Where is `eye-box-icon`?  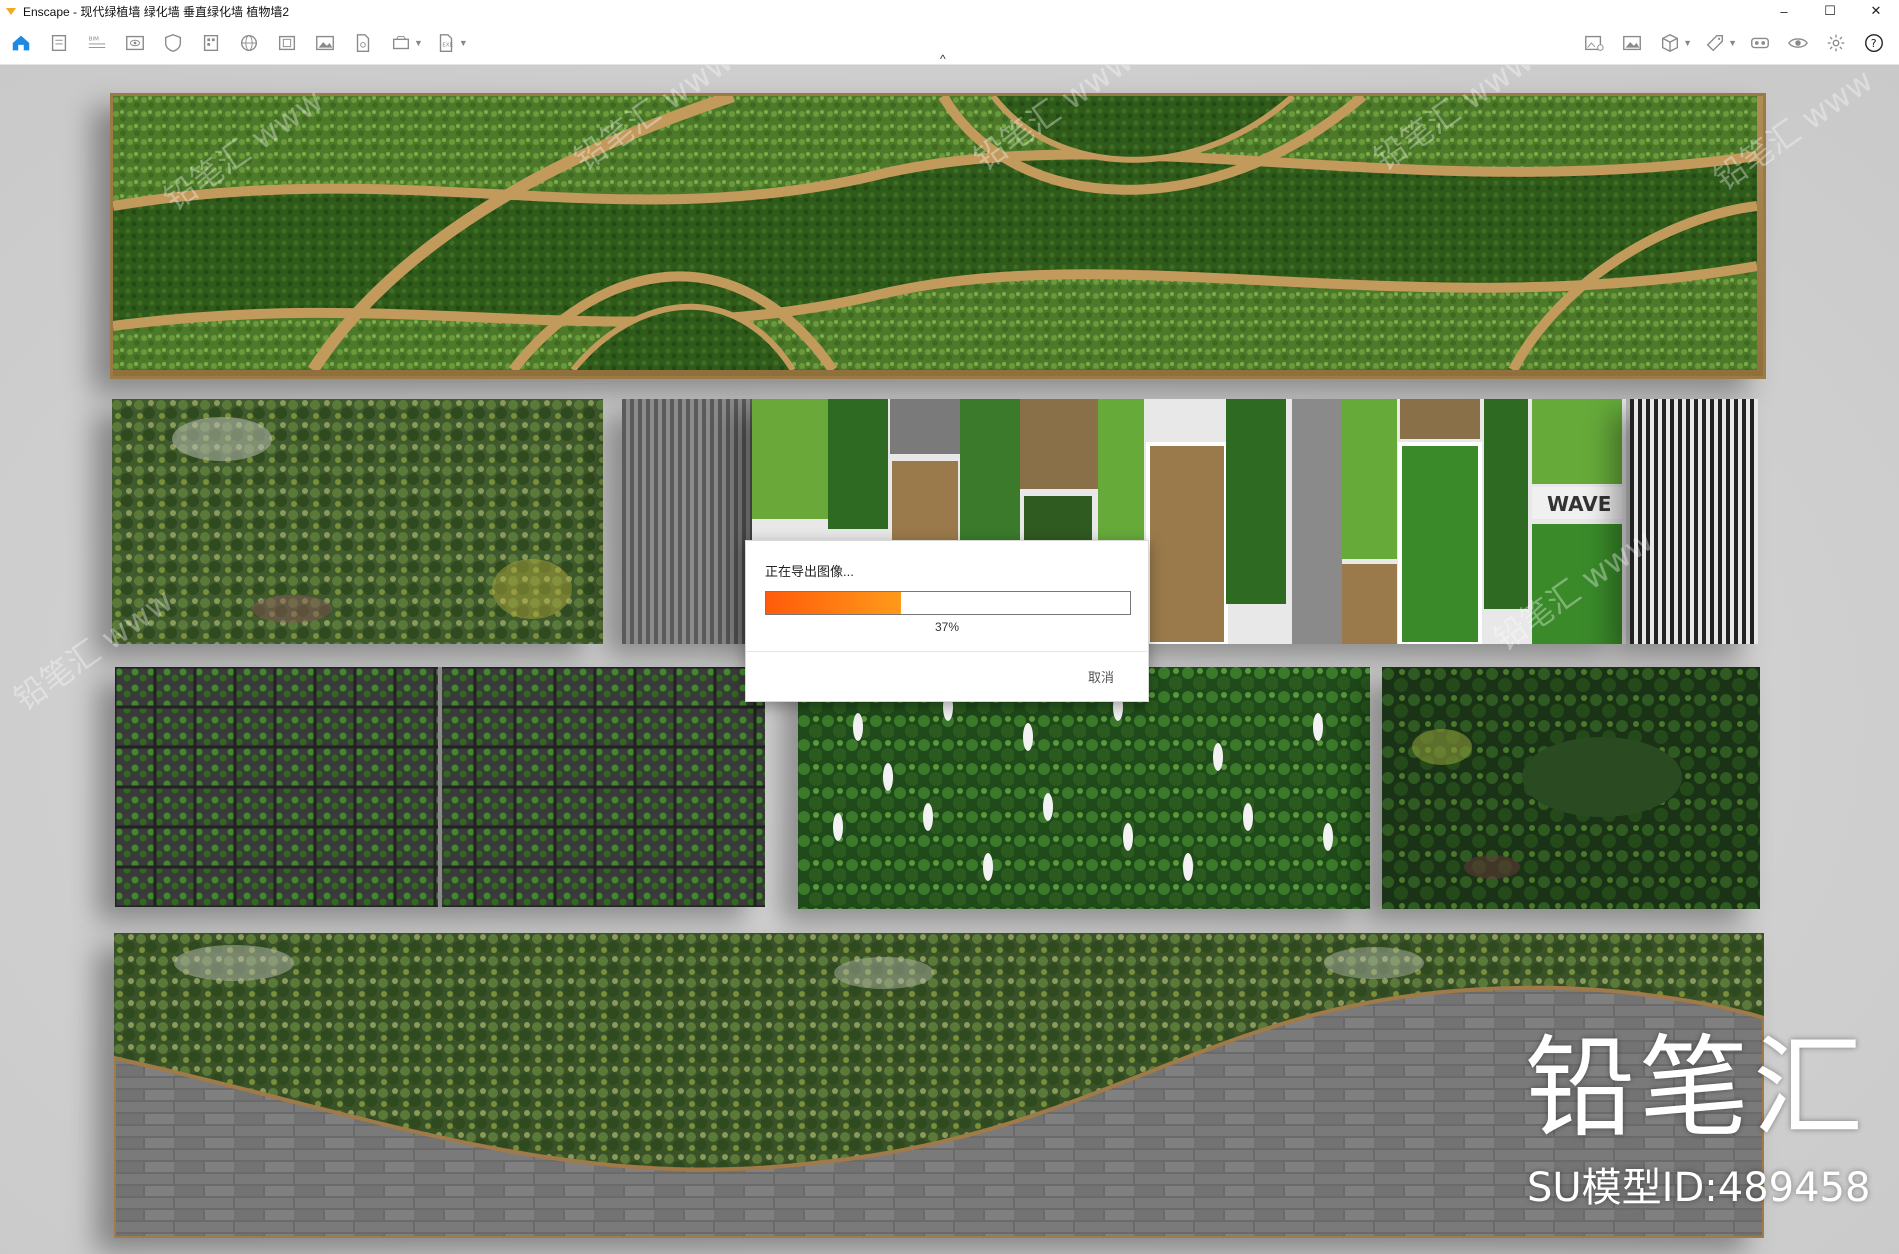
eye-box-icon is located at coordinates (135, 43).